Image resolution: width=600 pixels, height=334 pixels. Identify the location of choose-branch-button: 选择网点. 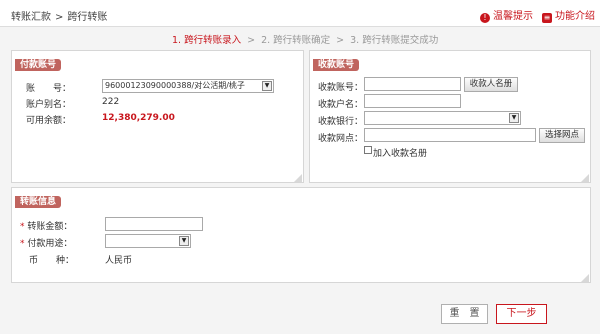
(562, 135).